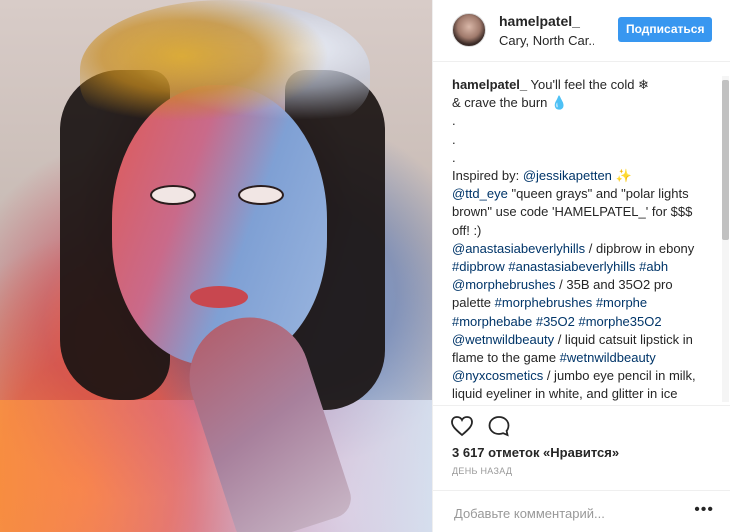 The width and height of the screenshot is (730, 532). Describe the element at coordinates (623, 339) in the screenshot. I see `caption-text-span: / liquid catsuit lipstick in` at that location.